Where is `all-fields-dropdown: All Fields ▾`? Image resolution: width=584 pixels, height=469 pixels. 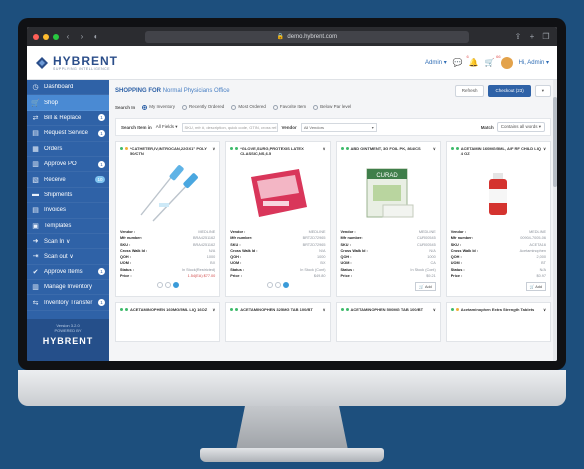 all-fields-dropdown: All Fields ▾ is located at coordinates (167, 127).